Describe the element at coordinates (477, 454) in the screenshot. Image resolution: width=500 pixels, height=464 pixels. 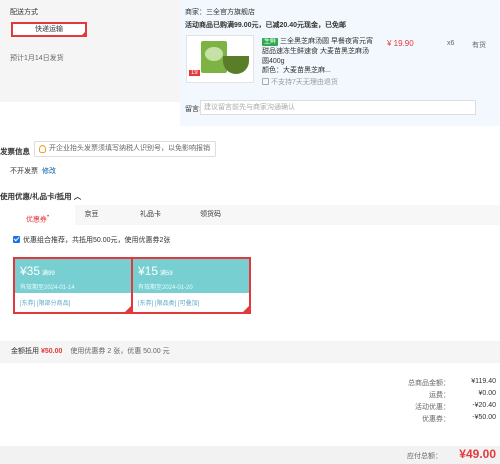
I see `payable-amount: ¥49.00` at that location.